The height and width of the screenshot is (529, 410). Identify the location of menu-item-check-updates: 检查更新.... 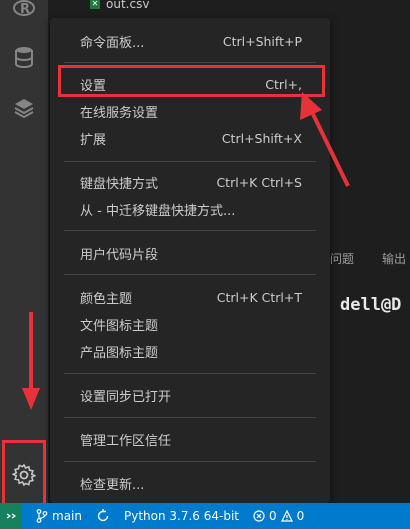
(190, 483).